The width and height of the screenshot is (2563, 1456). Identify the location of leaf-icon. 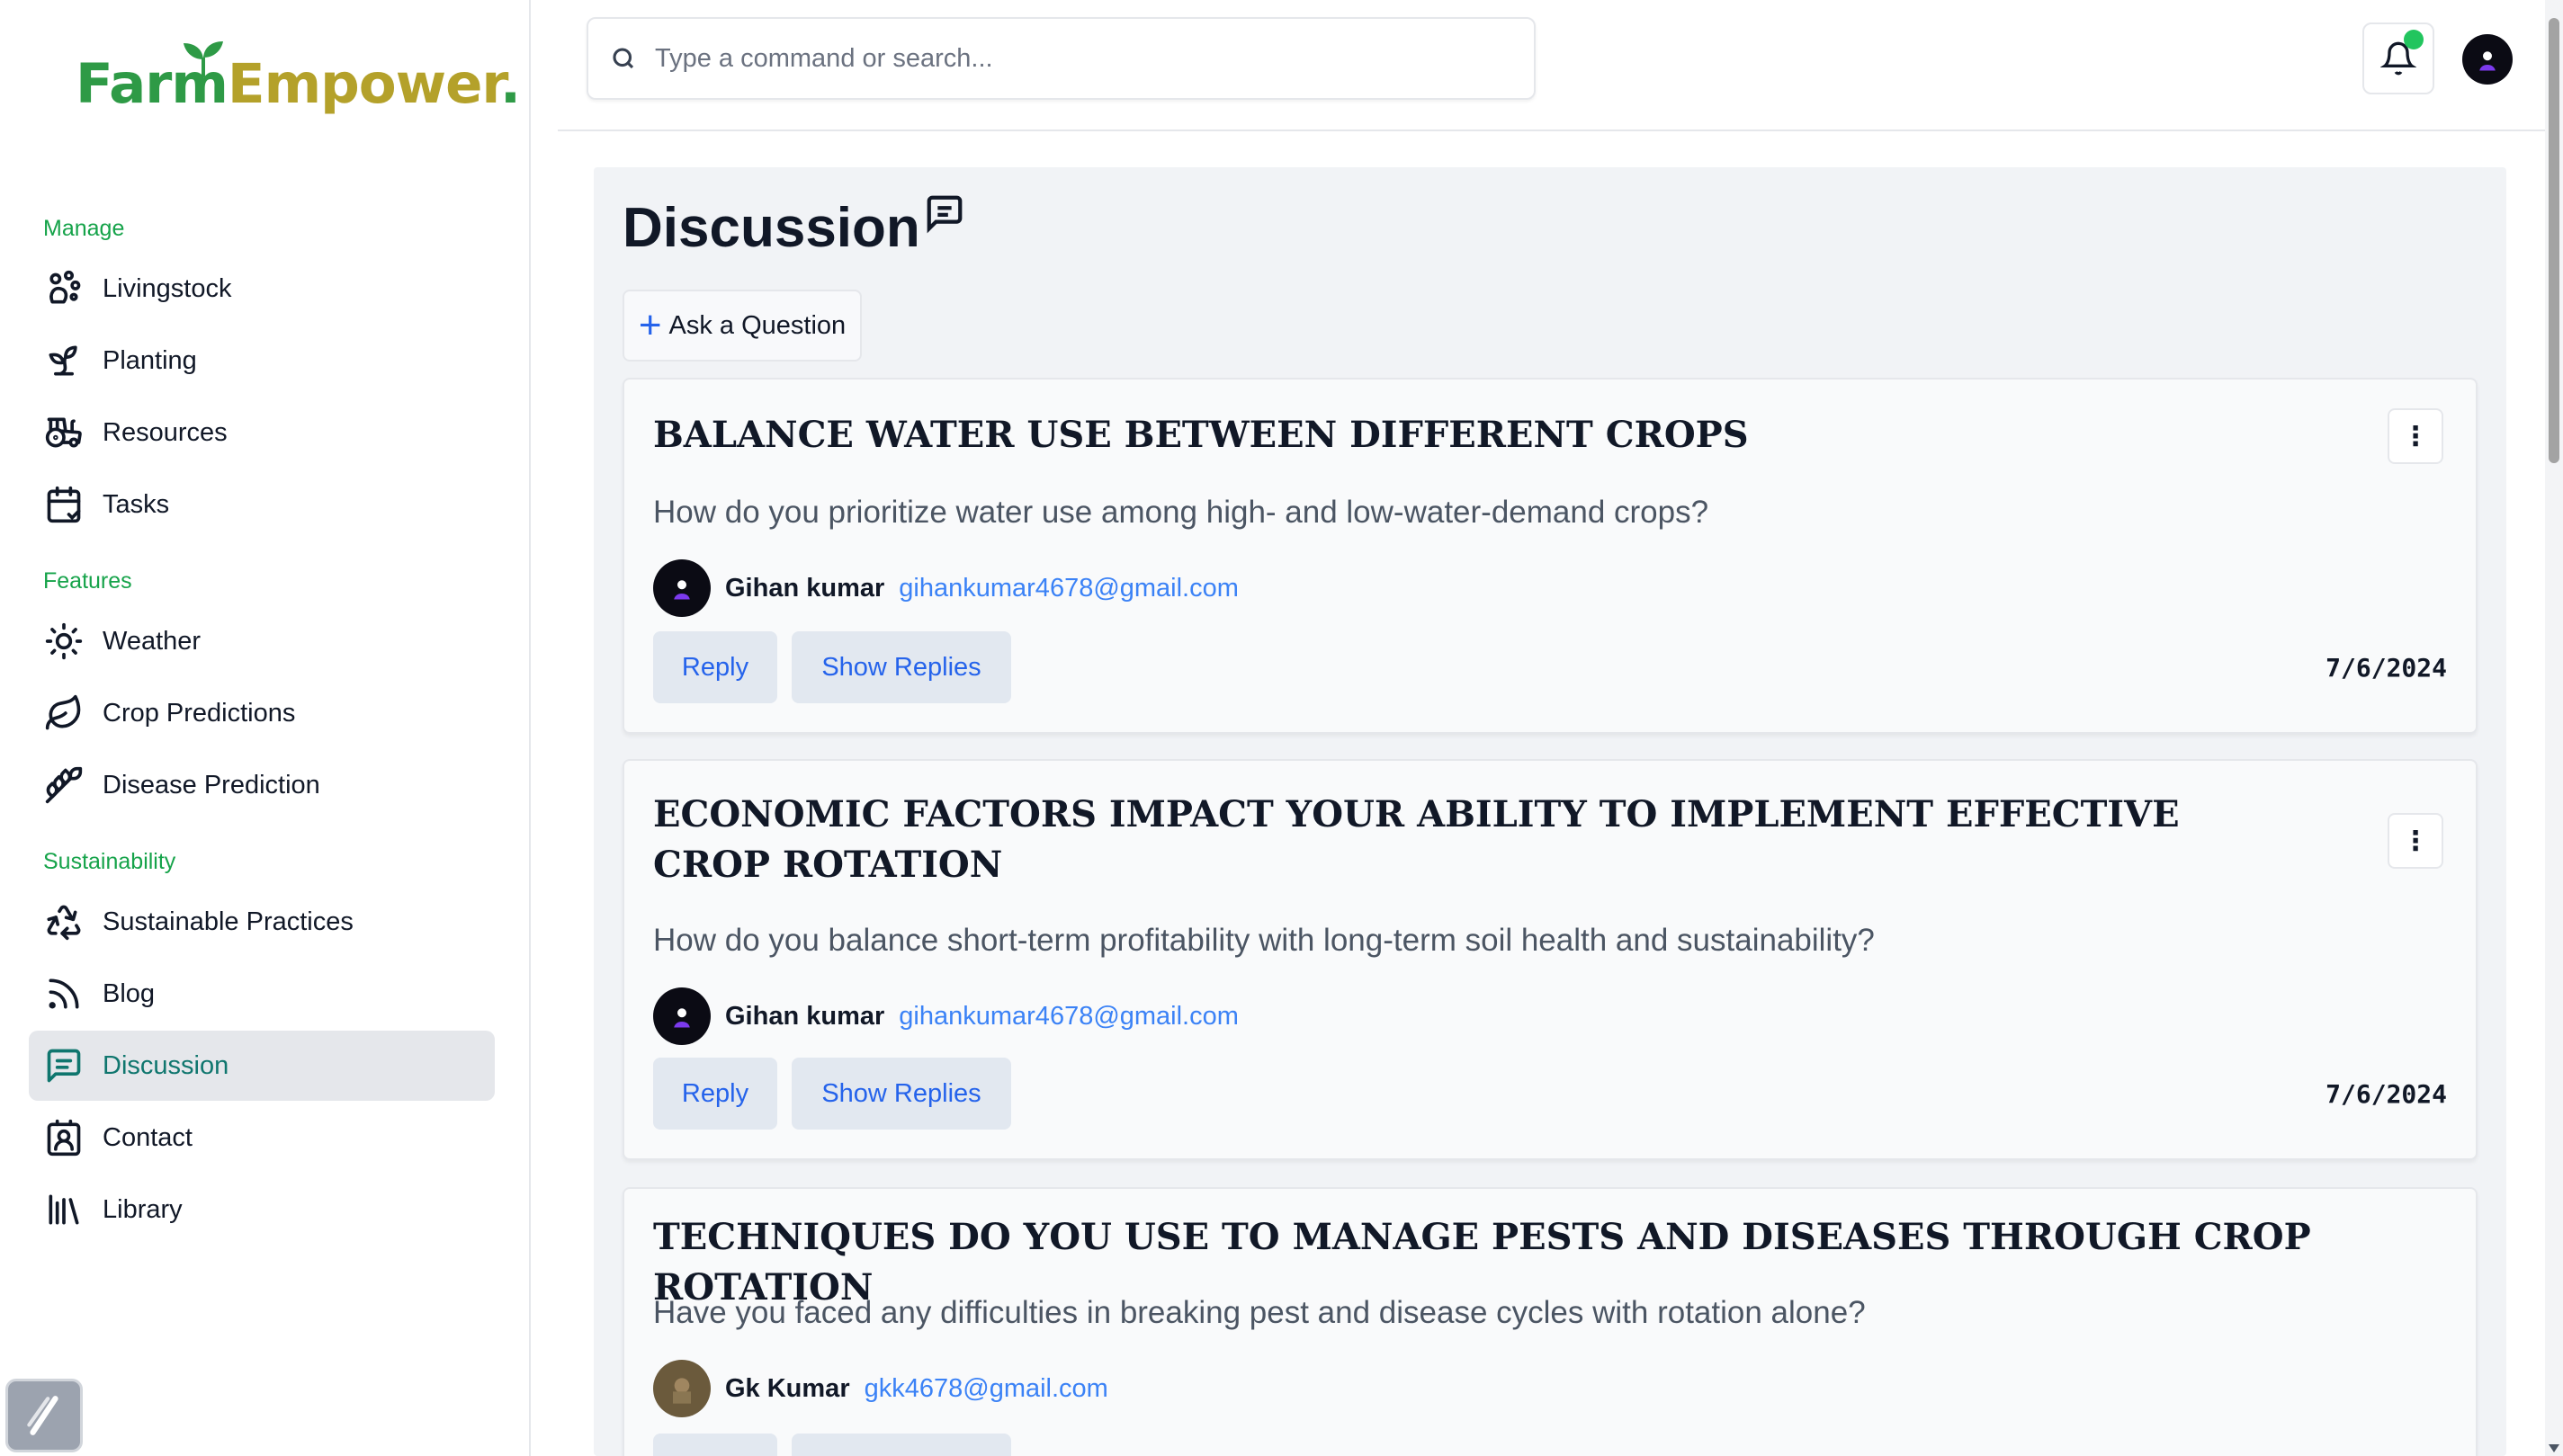
(64, 713).